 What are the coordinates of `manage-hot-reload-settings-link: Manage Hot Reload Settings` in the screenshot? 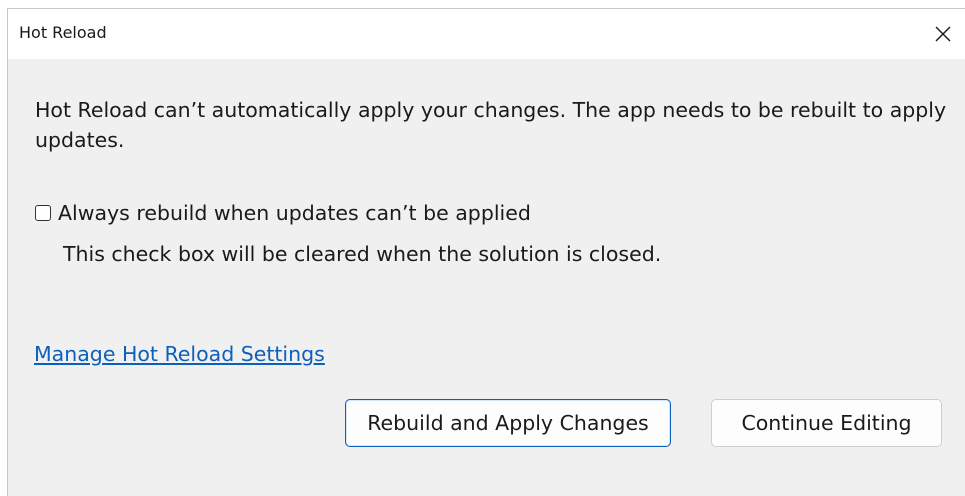 It's located at (179, 354).